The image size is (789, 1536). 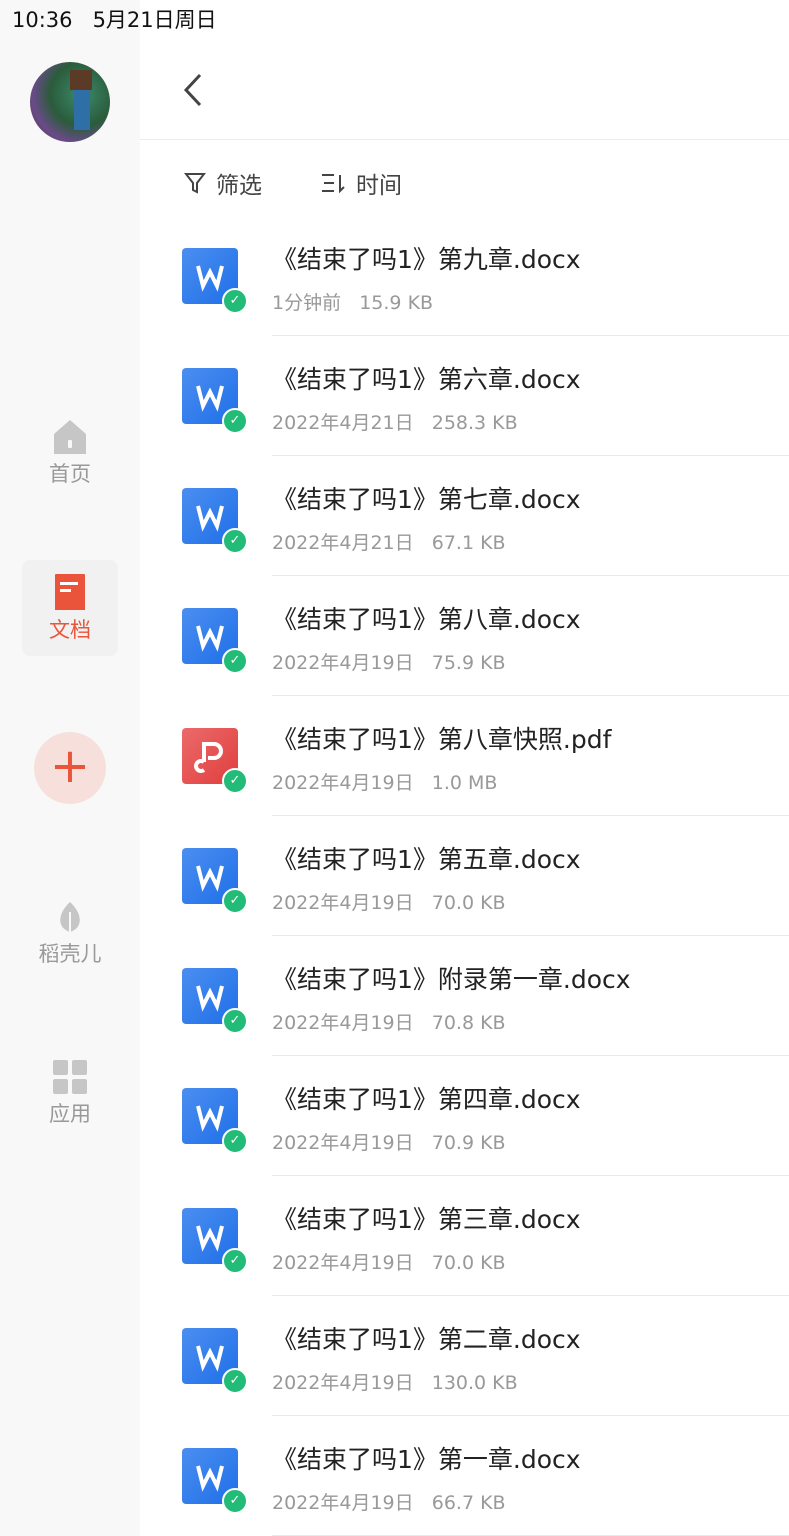 I want to click on file-size: 258.3 KB, so click(x=474, y=423).